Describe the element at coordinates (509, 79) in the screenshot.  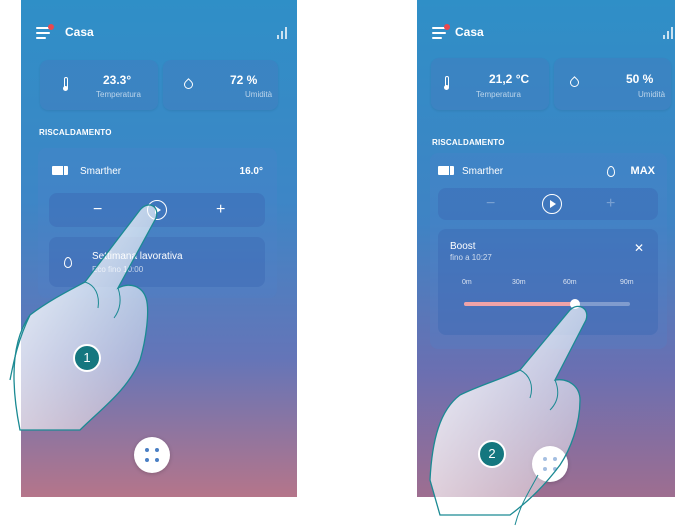
I see `temperature-value: 21,2 °C` at that location.